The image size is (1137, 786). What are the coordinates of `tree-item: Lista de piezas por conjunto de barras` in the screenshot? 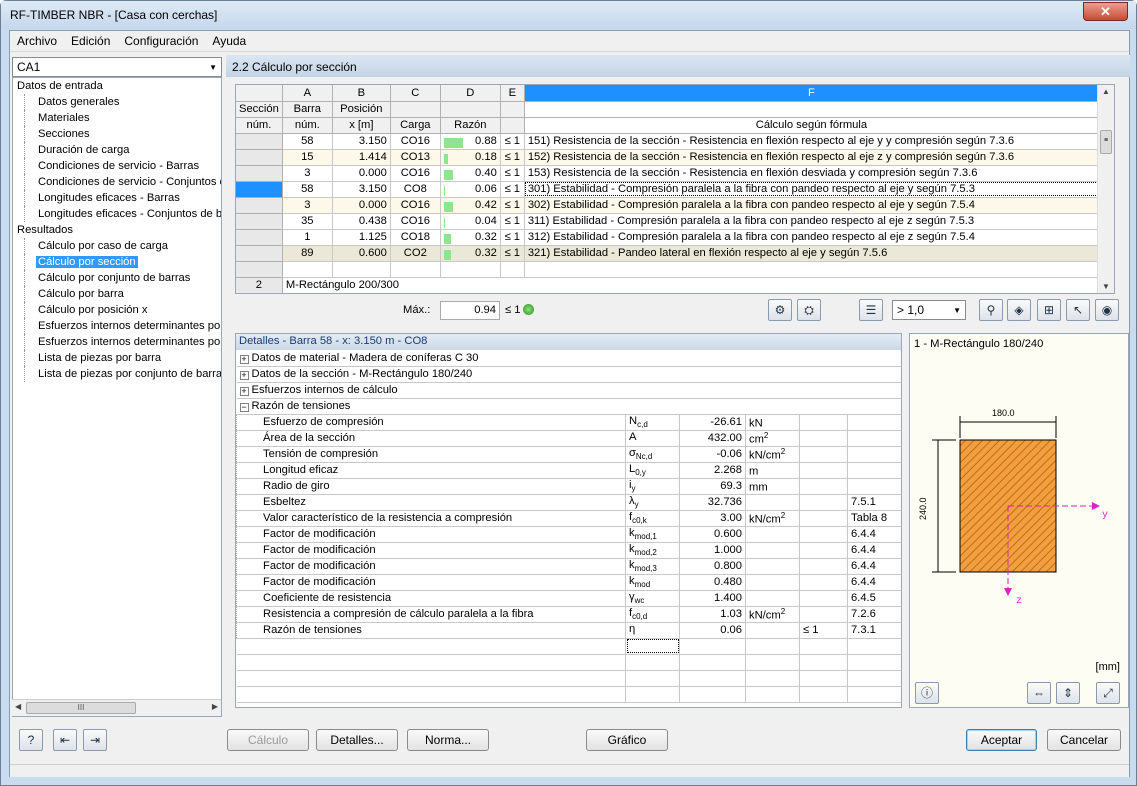 It's located at (122, 374).